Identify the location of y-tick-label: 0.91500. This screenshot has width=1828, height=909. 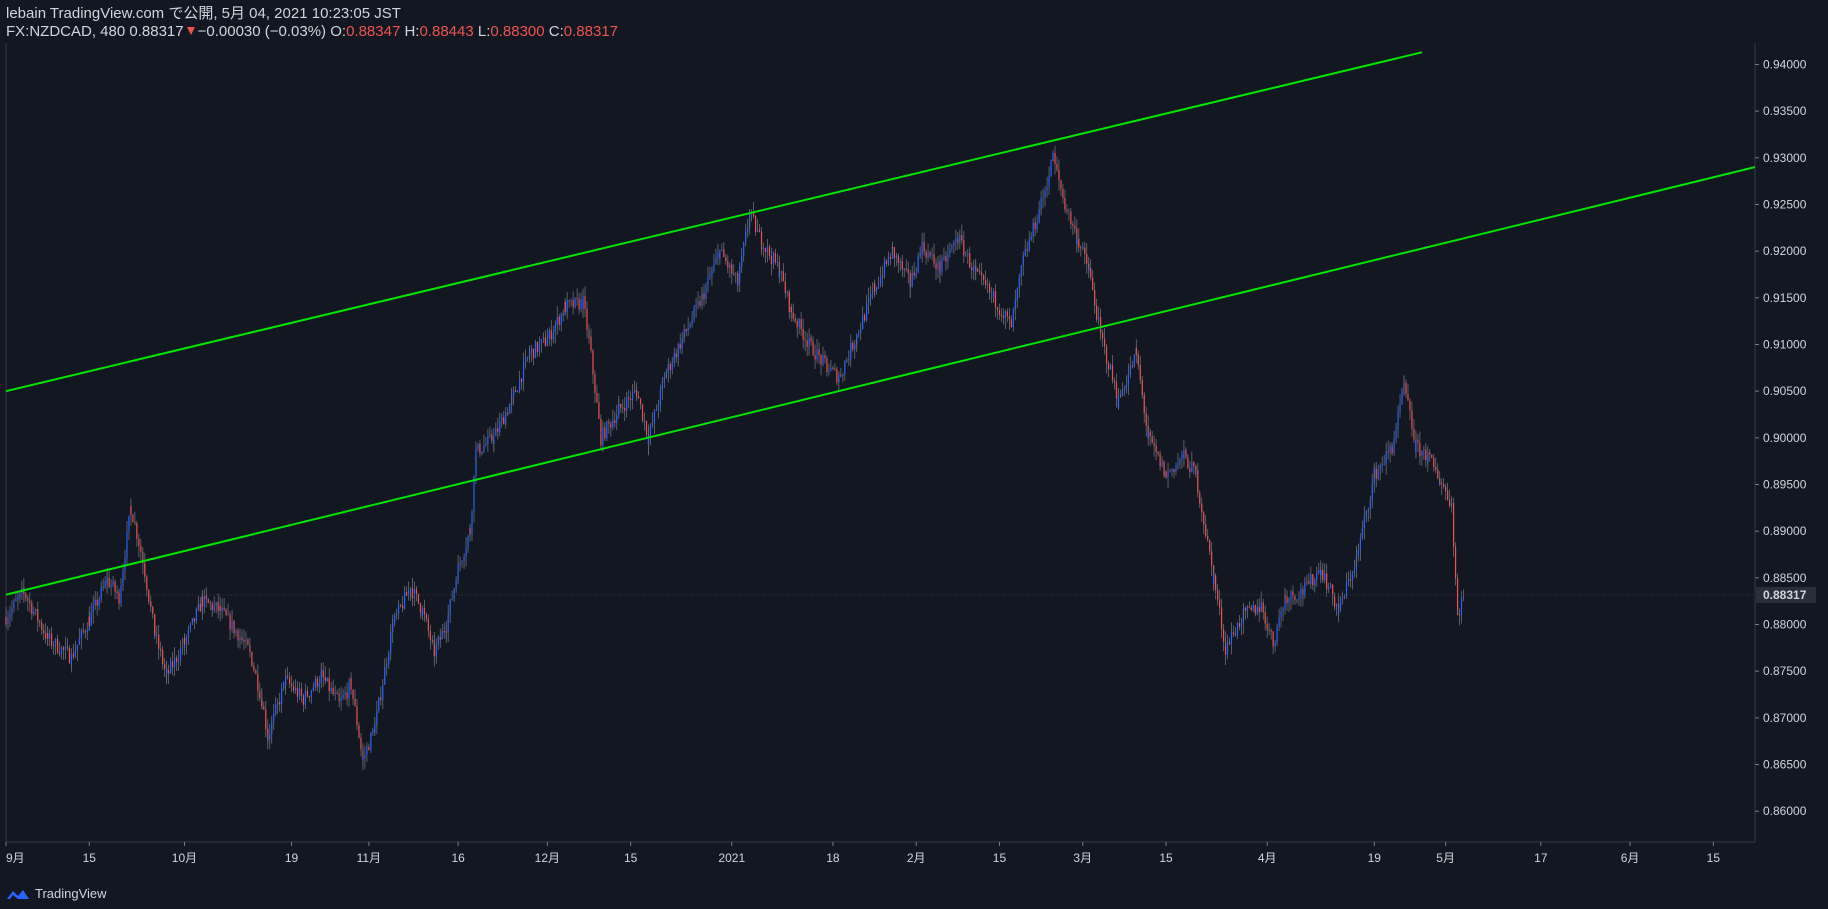
(1785, 298).